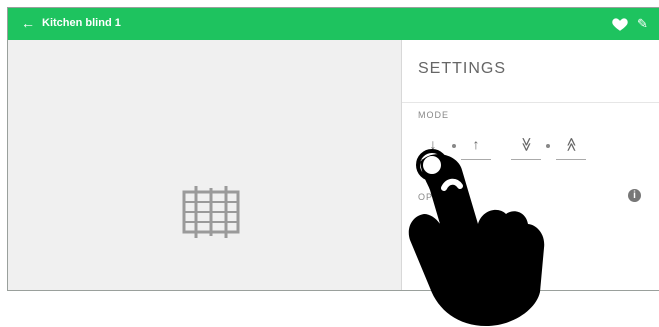 Image resolution: width=659 pixels, height=327 pixels. I want to click on info-icon: i, so click(634, 195).